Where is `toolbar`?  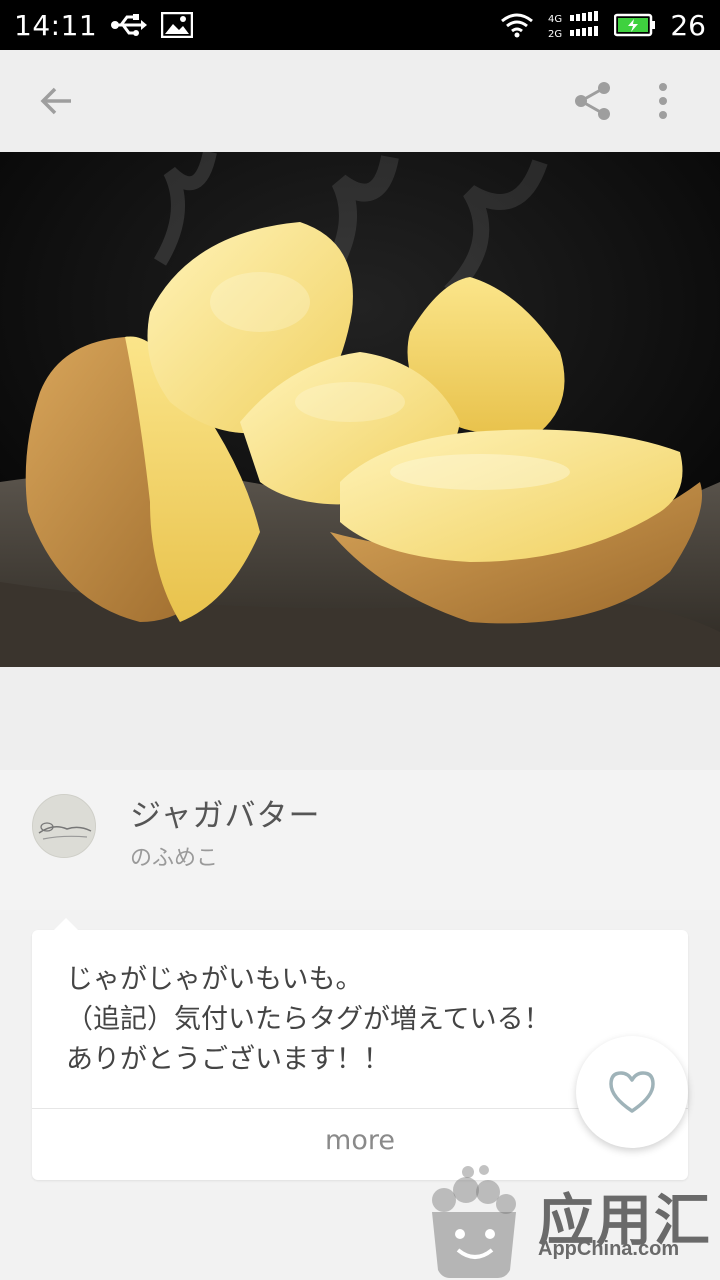 toolbar is located at coordinates (360, 101).